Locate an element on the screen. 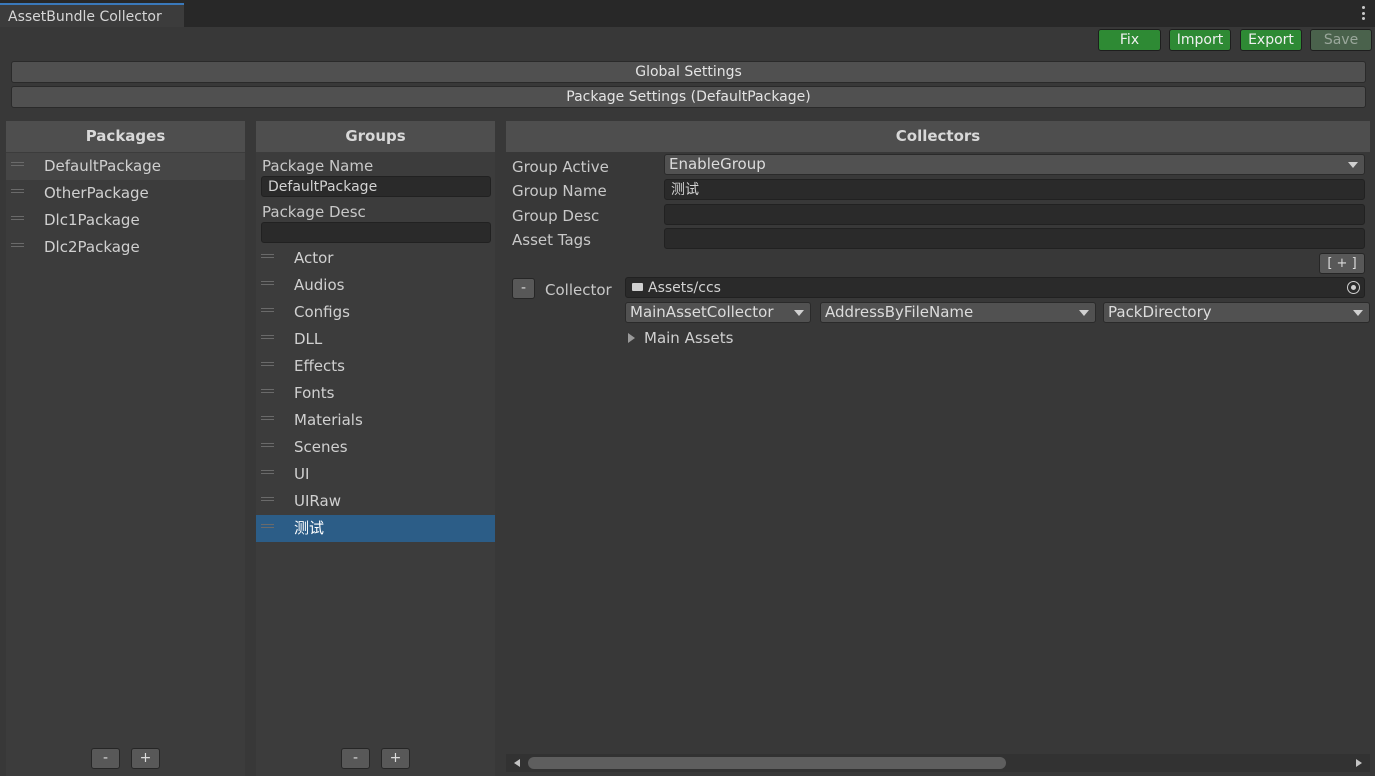 Image resolution: width=1375 pixels, height=776 pixels. package-item: Dlc2Package is located at coordinates (125, 247).